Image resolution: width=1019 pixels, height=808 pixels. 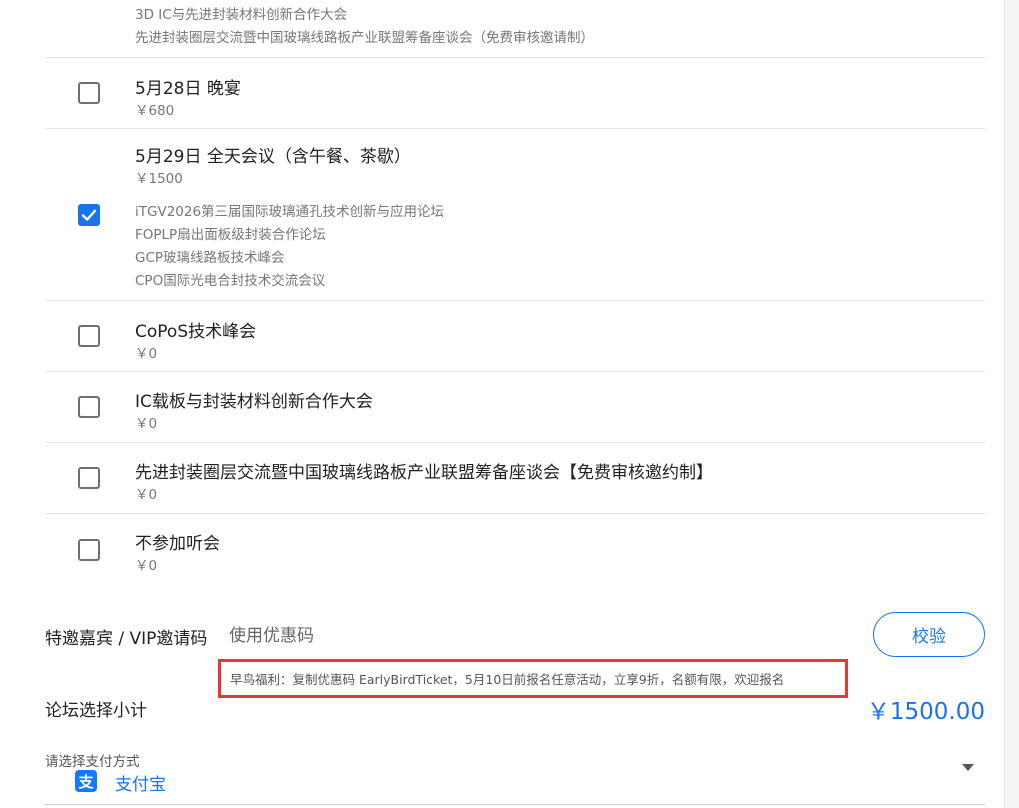 What do you see at coordinates (515, 336) in the screenshot?
I see `option-row-copos: CoPoS技术峰会 ￥0` at bounding box center [515, 336].